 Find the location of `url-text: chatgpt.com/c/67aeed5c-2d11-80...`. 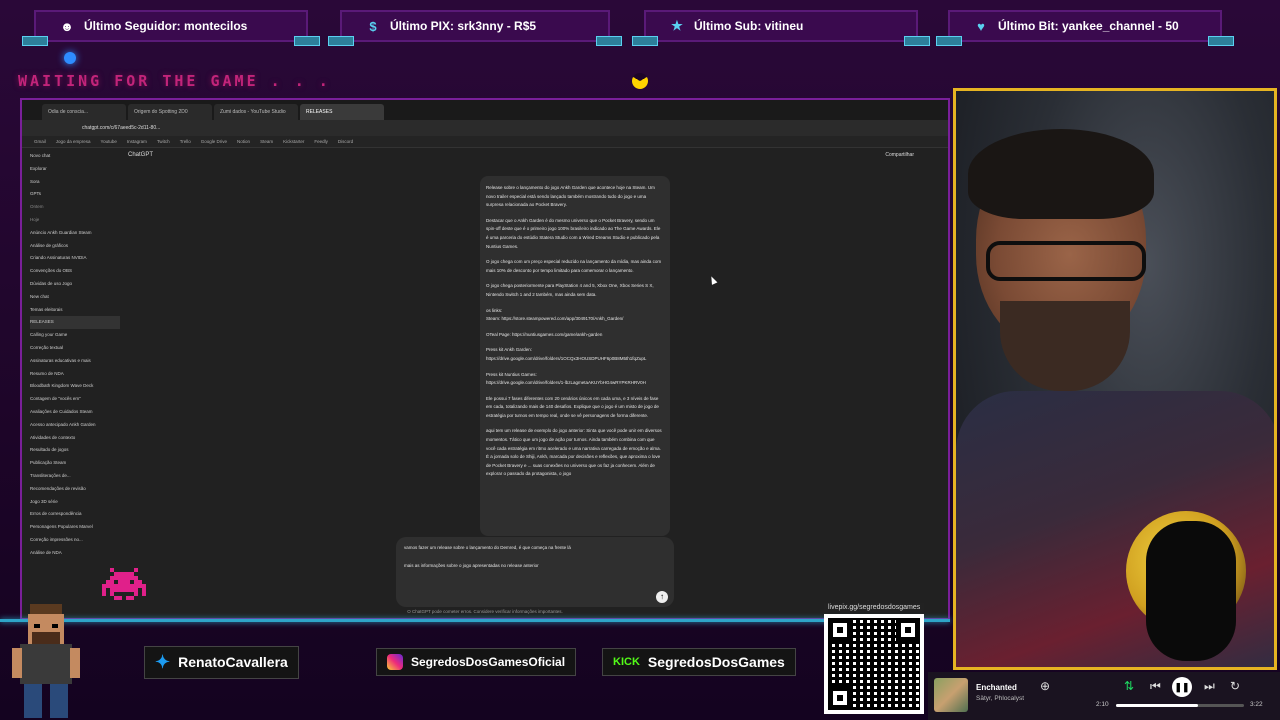

url-text: chatgpt.com/c/67aeed5c-2d11-80... is located at coordinates (121, 128).